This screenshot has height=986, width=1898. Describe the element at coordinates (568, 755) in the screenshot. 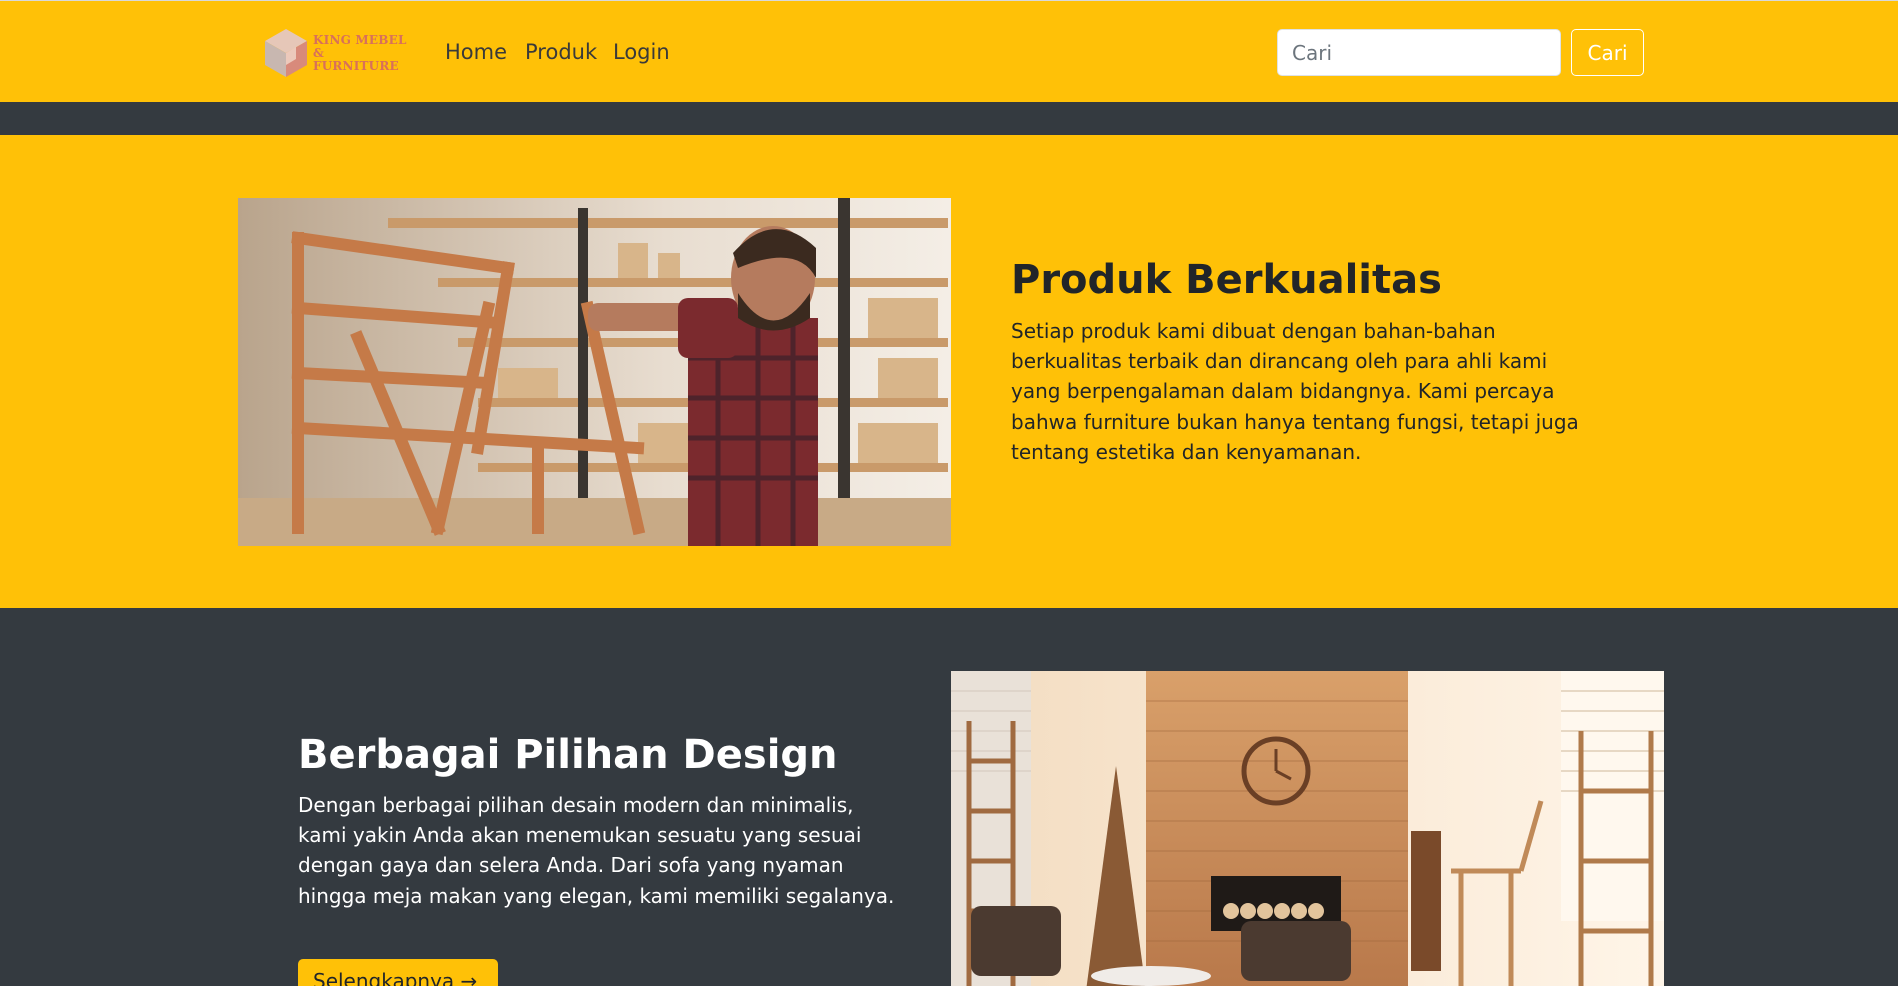

I see `design-title: Berbagai Pilihan Design` at that location.